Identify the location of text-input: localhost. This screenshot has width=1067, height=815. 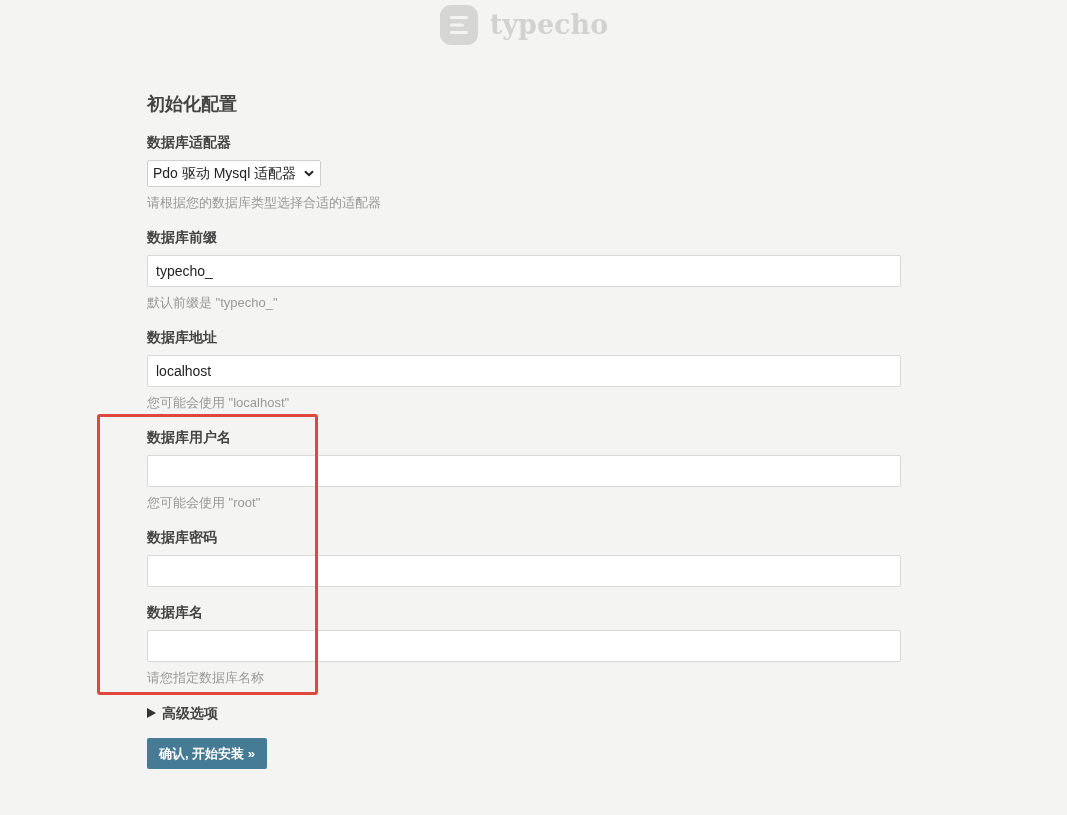
(524, 371).